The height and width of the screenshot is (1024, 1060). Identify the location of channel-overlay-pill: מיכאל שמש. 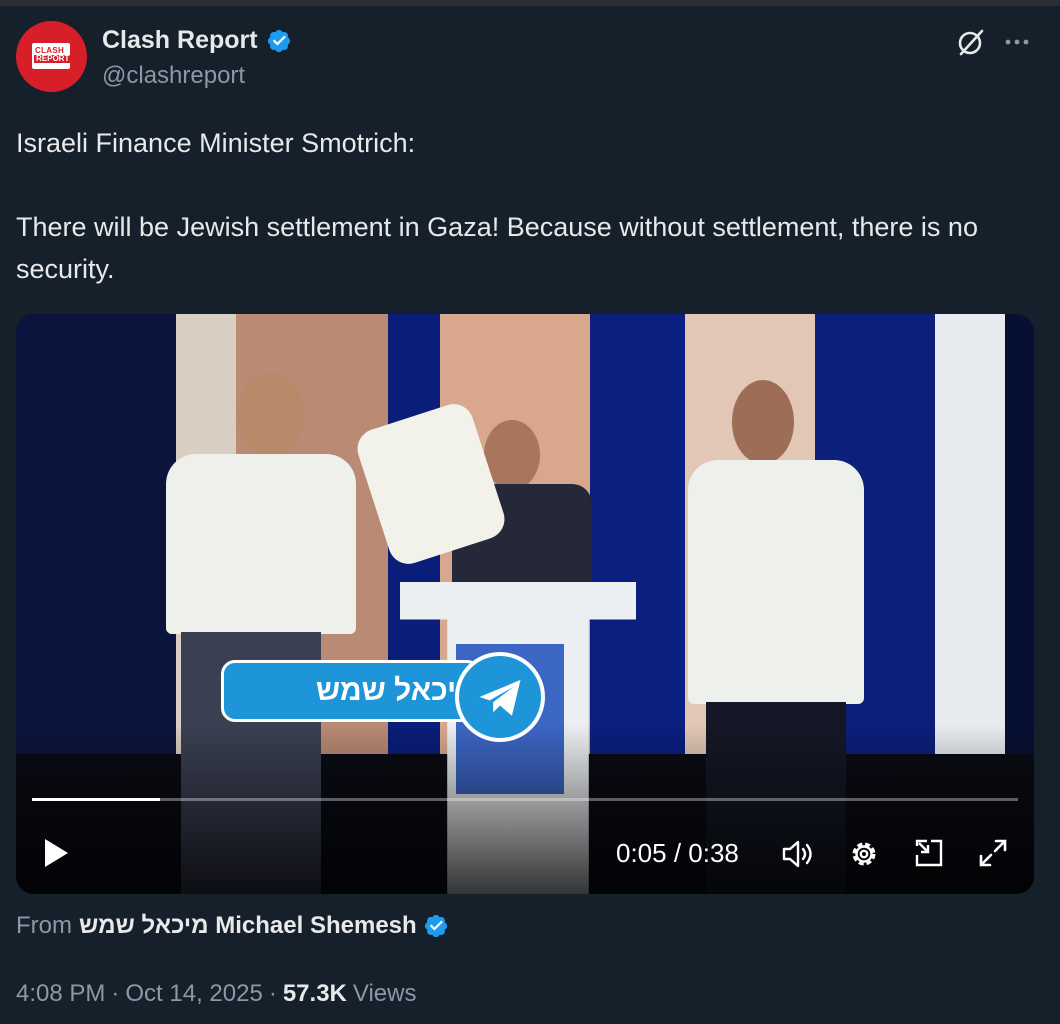
(351, 691).